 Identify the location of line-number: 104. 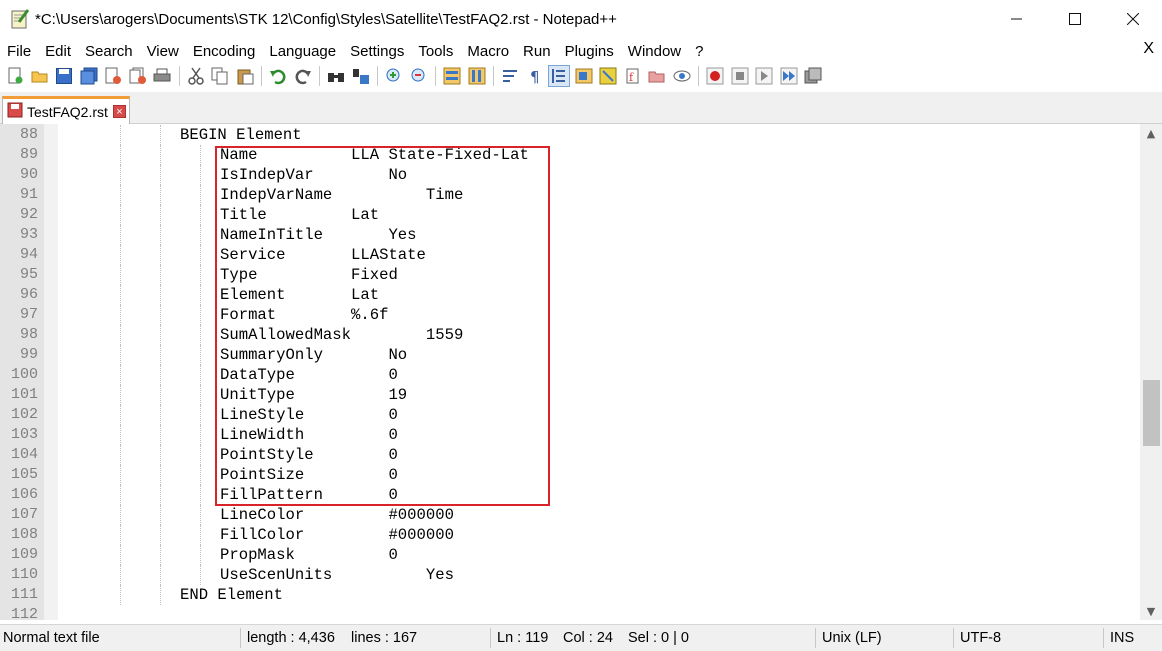
(24, 454).